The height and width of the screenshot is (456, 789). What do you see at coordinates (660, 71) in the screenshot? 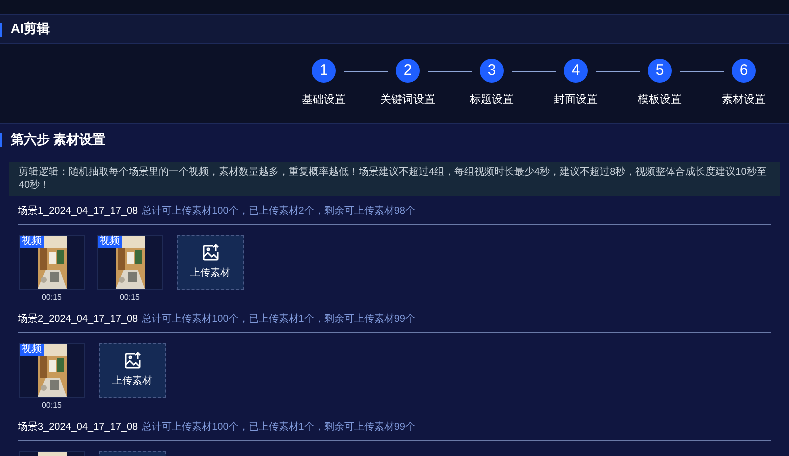
I see `step-number: 5` at bounding box center [660, 71].